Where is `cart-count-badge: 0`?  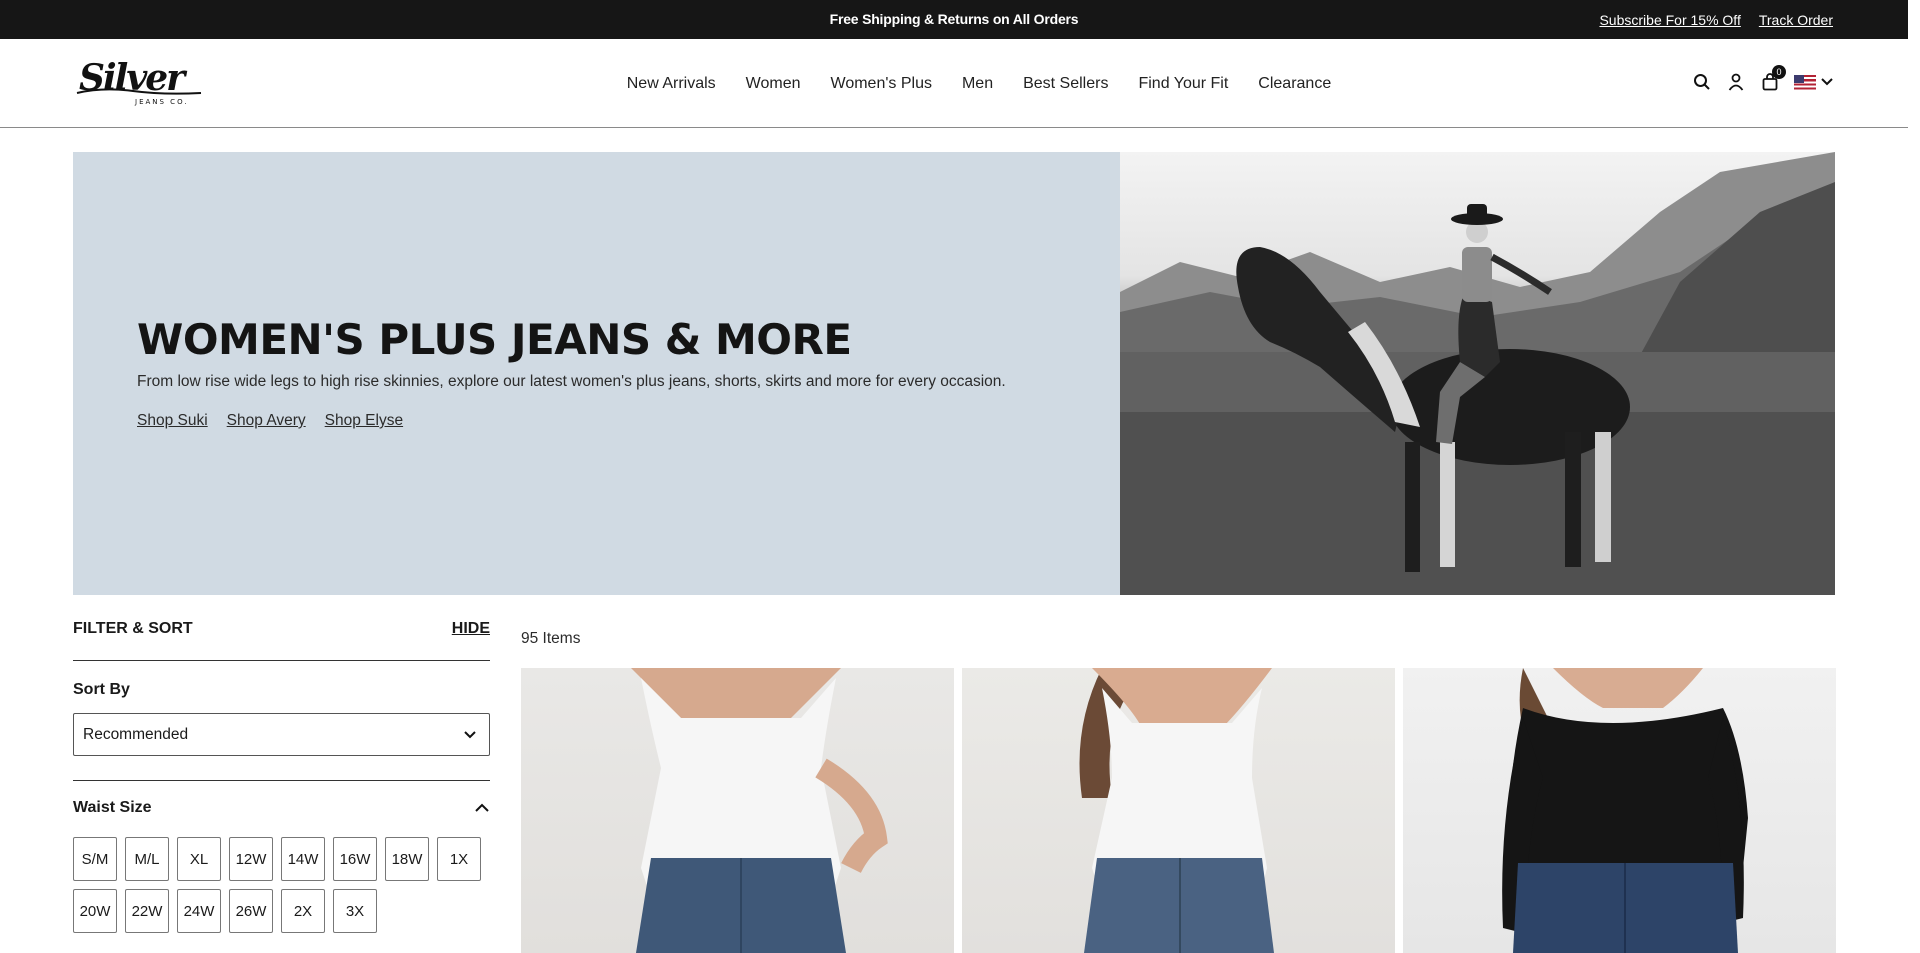
cart-count-badge: 0 is located at coordinates (1779, 72).